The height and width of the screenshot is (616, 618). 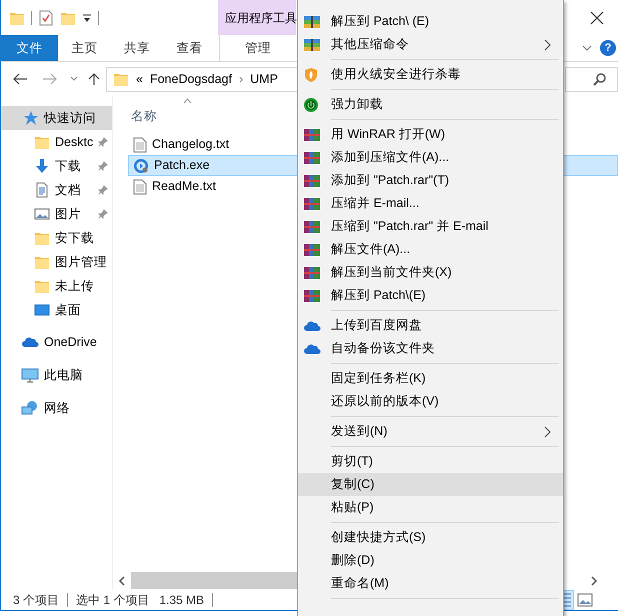 I want to click on selection-size: 1.35 MB, so click(x=181, y=600).